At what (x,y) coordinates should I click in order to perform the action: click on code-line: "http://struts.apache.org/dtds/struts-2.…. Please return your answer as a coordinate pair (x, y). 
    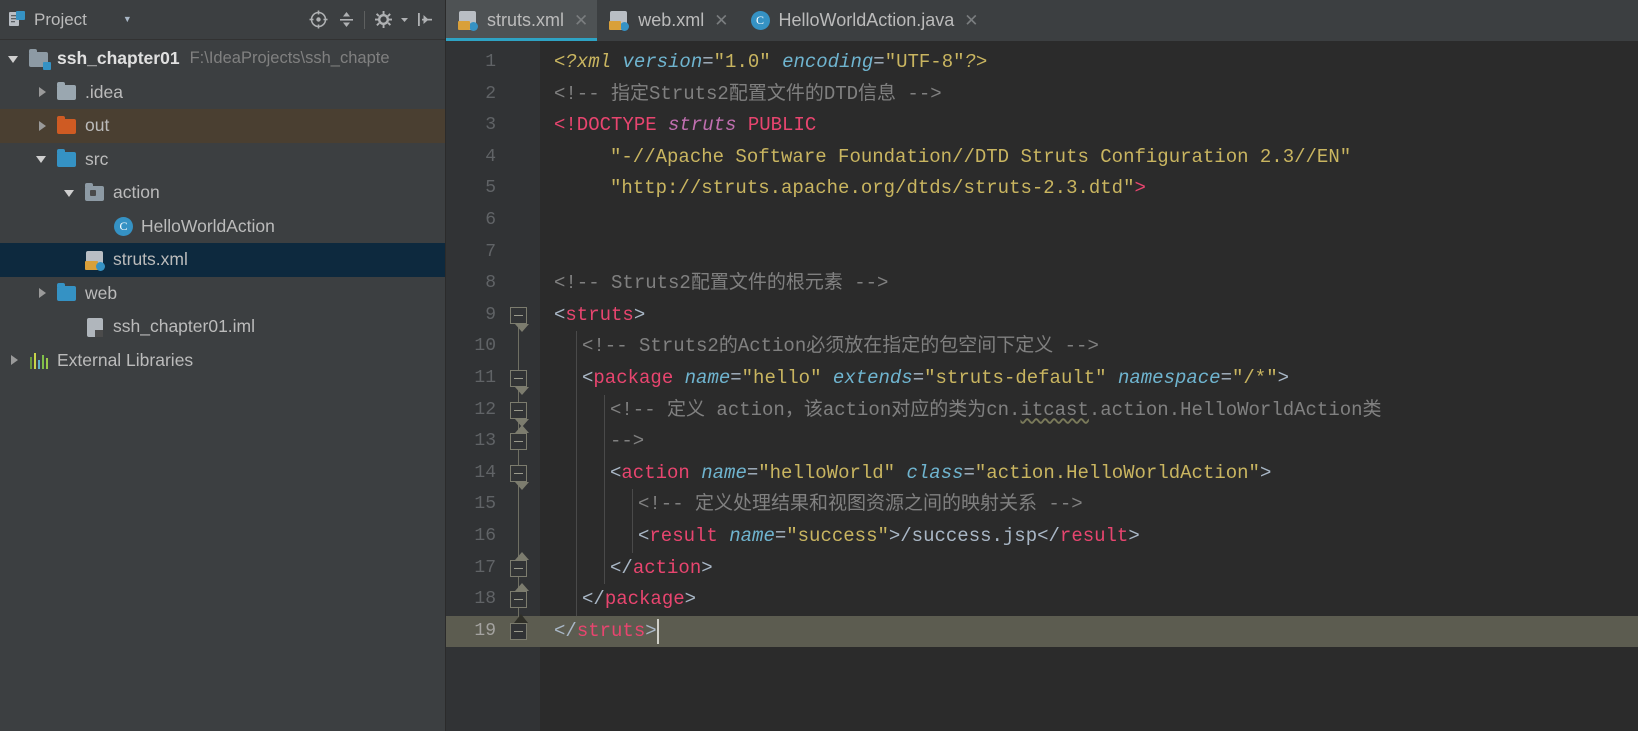
    Looking at the image, I should click on (1089, 189).